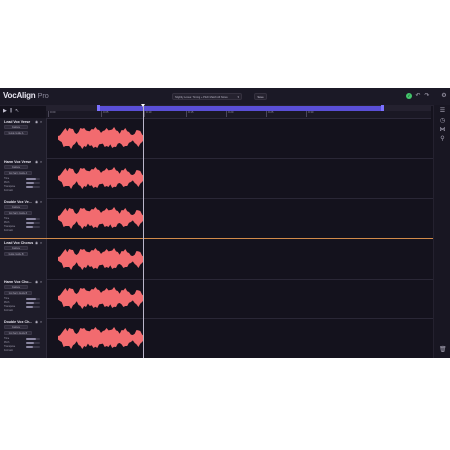 This screenshot has height=450, width=450. I want to click on align-icon: ⫼, so click(11, 111).